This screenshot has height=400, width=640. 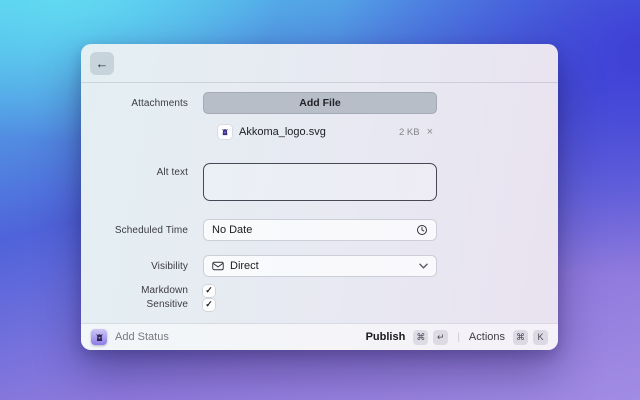 I want to click on alt-text-row: Alt text, so click(x=319, y=182).